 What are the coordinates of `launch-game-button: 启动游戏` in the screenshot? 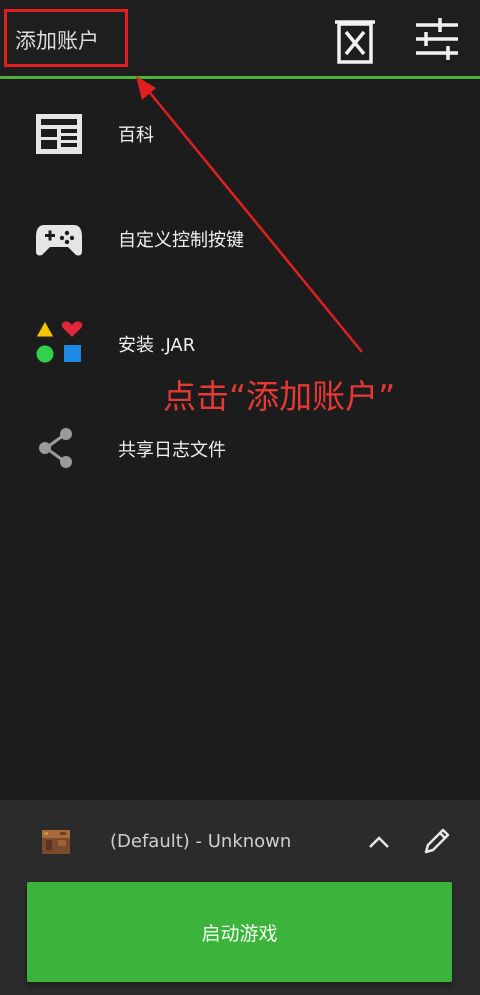 It's located at (239, 932).